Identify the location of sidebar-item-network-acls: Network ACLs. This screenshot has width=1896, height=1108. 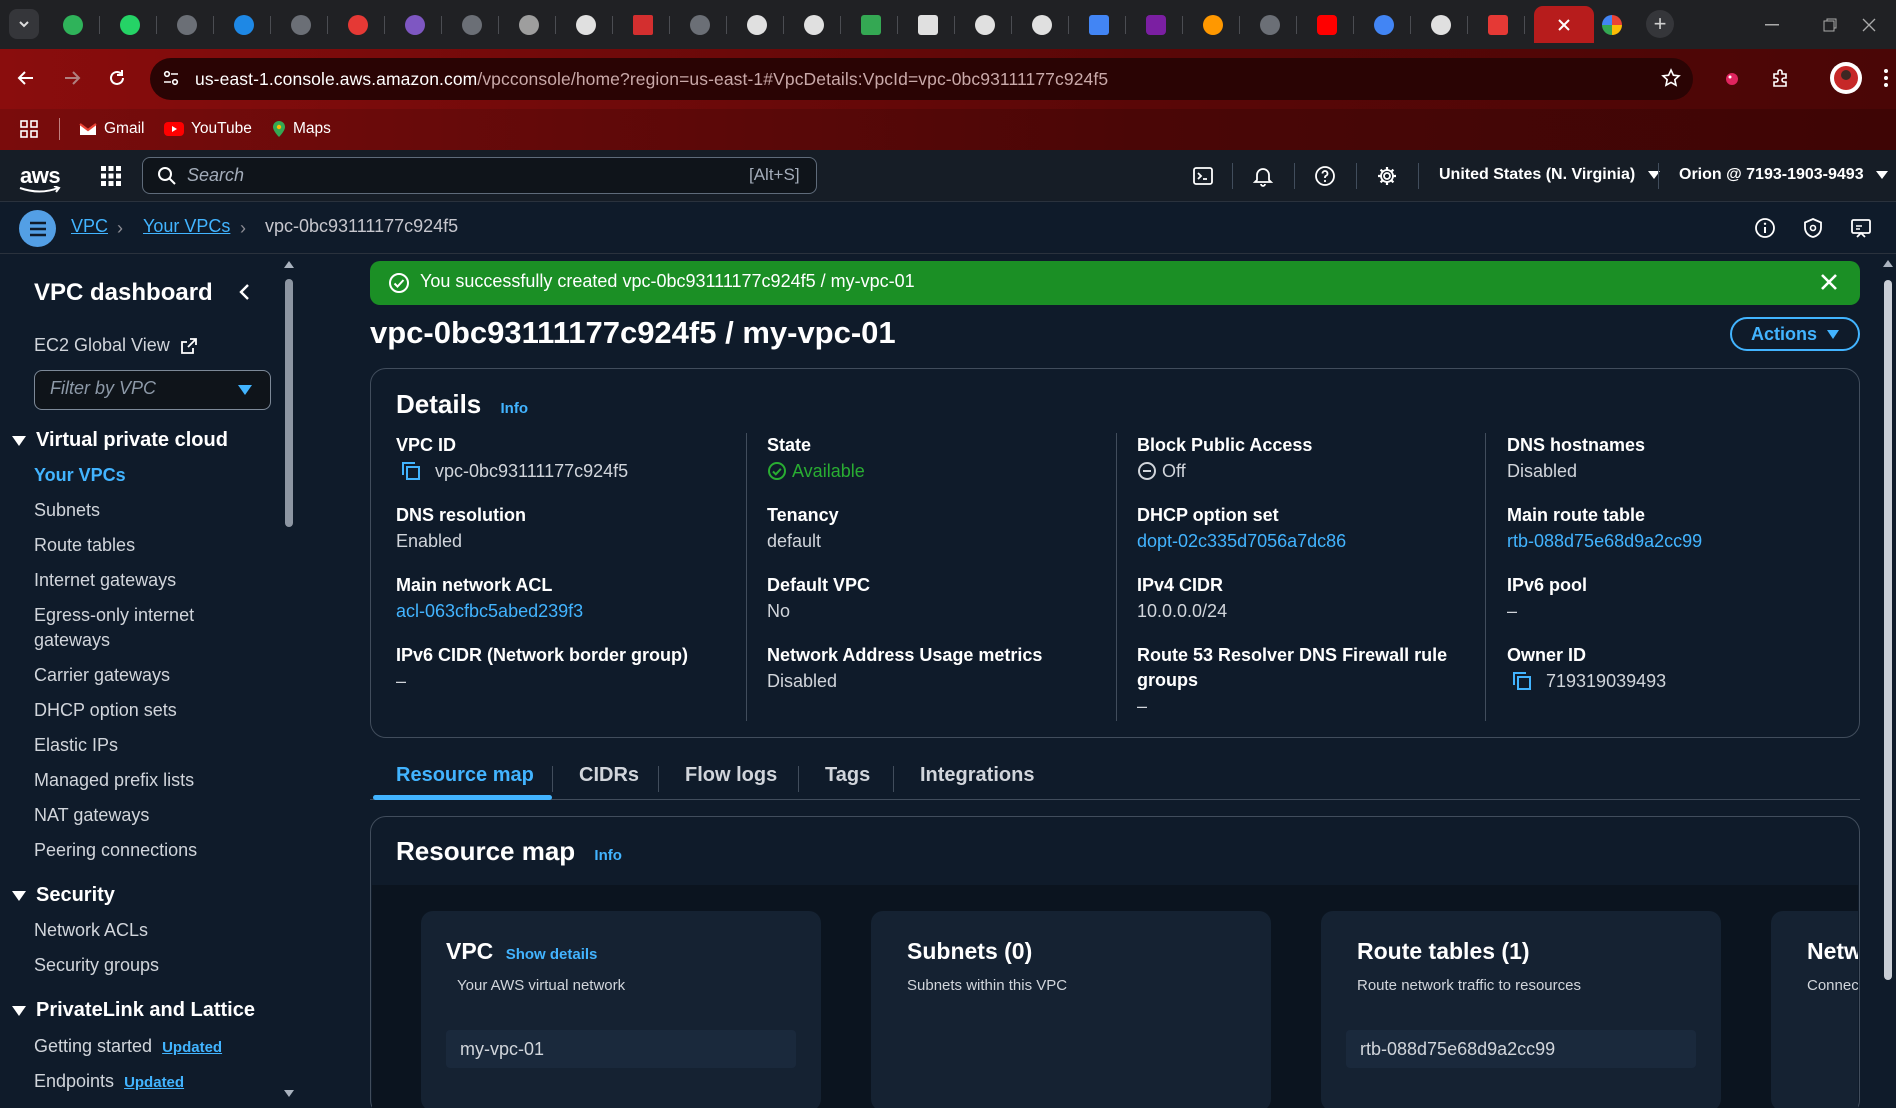
(91, 930).